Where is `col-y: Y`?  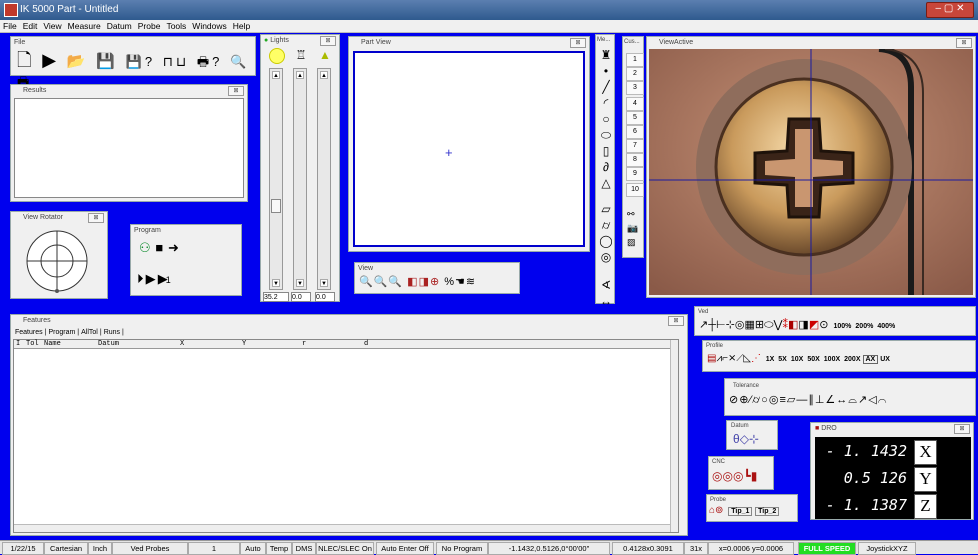
col-y: Y is located at coordinates (244, 344).